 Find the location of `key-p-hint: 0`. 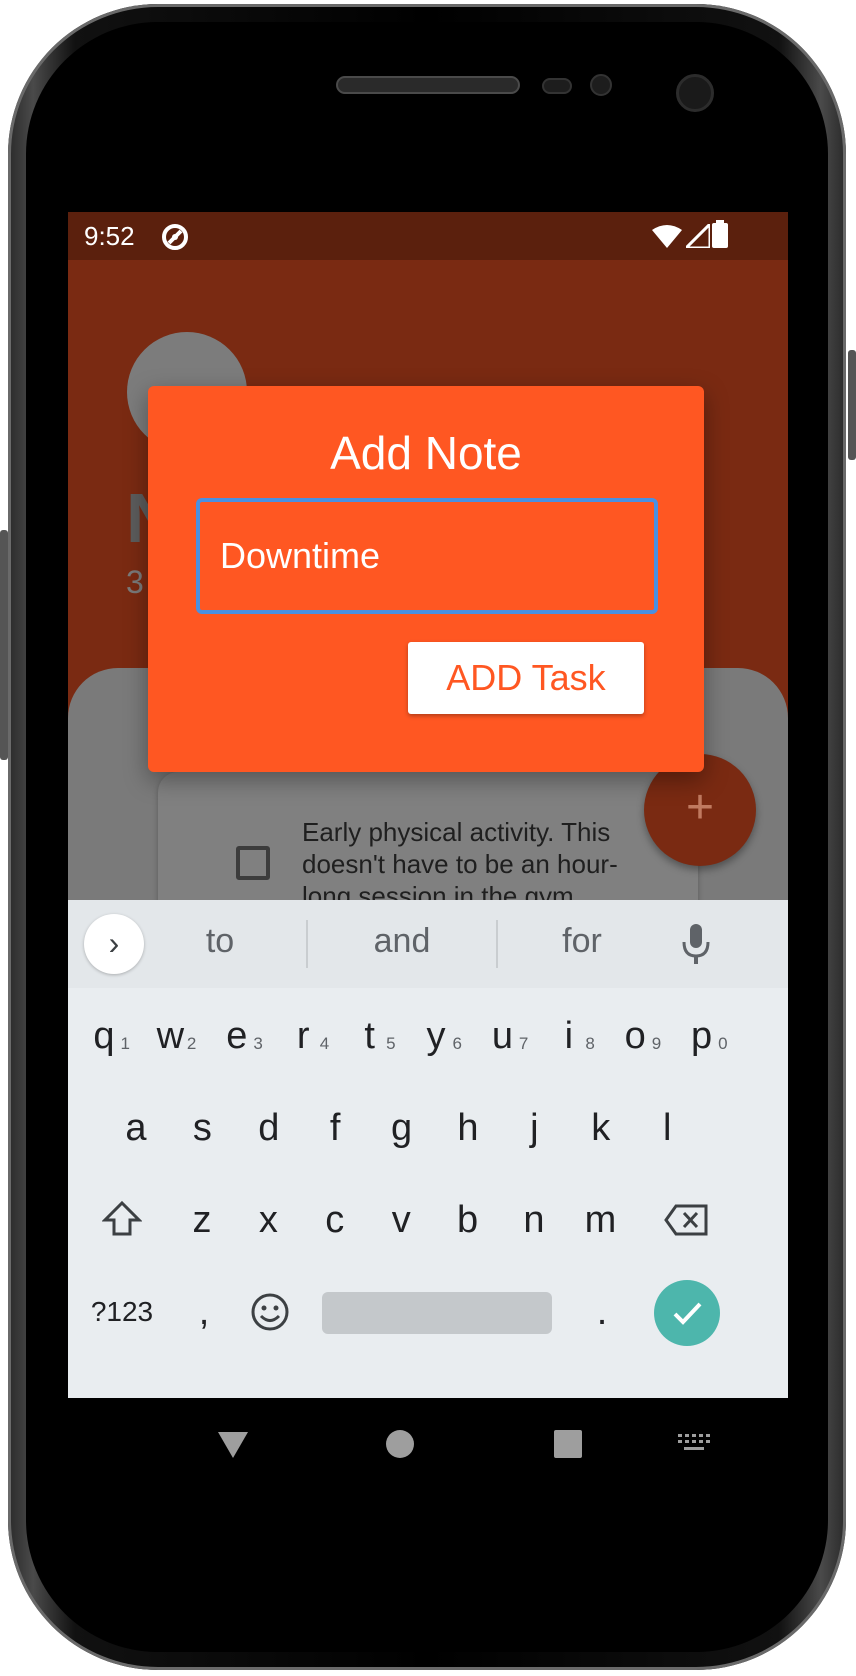

key-p-hint: 0 is located at coordinates (723, 1043).